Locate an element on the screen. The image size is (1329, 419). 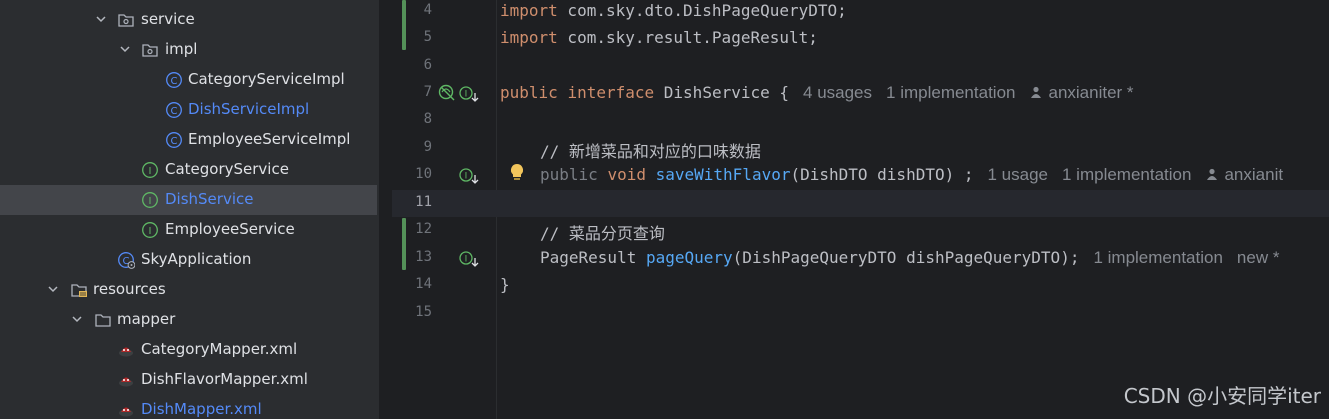
keyword: import is located at coordinates (529, 10).